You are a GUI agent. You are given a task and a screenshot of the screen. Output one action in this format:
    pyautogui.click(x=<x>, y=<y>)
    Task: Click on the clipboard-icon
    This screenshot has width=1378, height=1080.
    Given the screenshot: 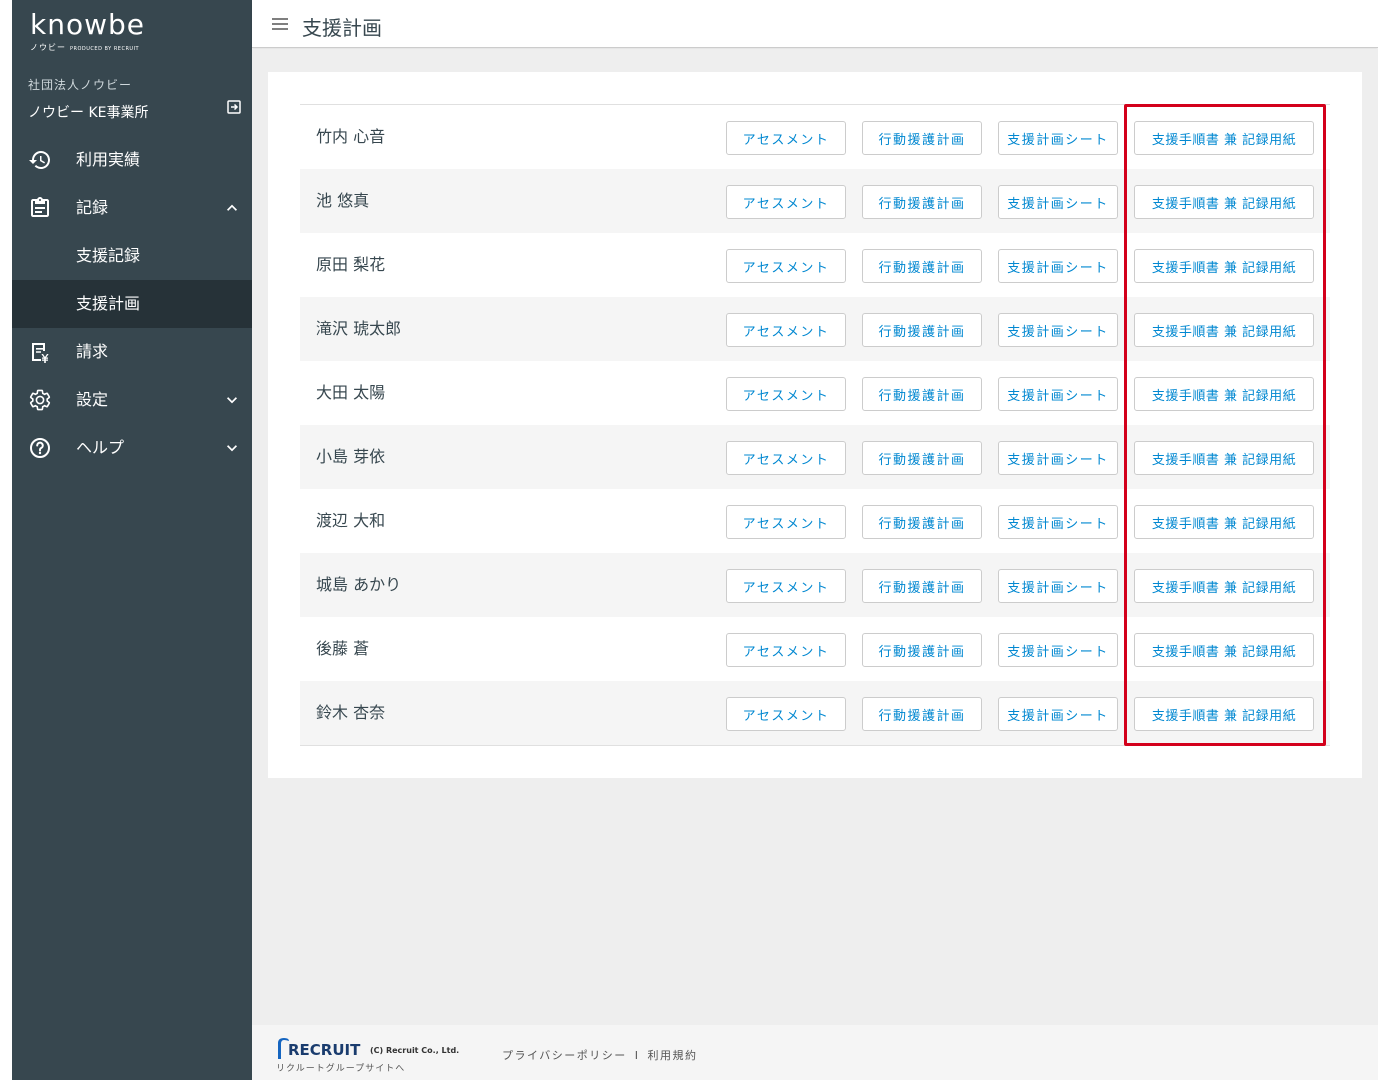 What is the action you would take?
    pyautogui.click(x=40, y=207)
    